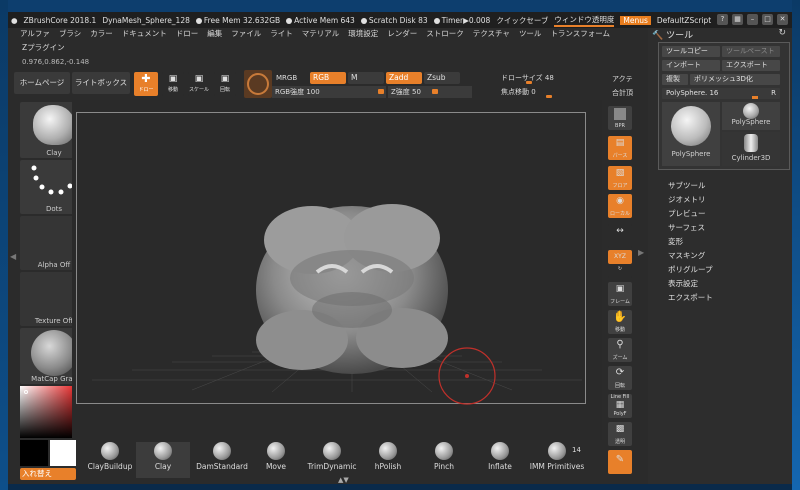  I want to click on solo-button: ✎, so click(620, 462).